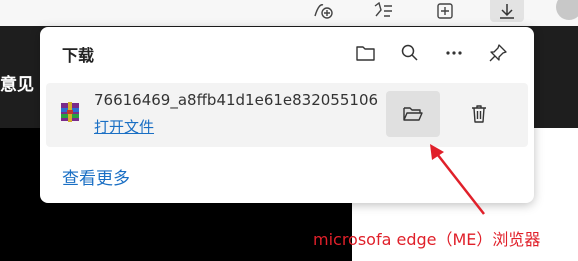 The width and height of the screenshot is (578, 261). Describe the element at coordinates (454, 53) in the screenshot. I see `more-icon` at that location.